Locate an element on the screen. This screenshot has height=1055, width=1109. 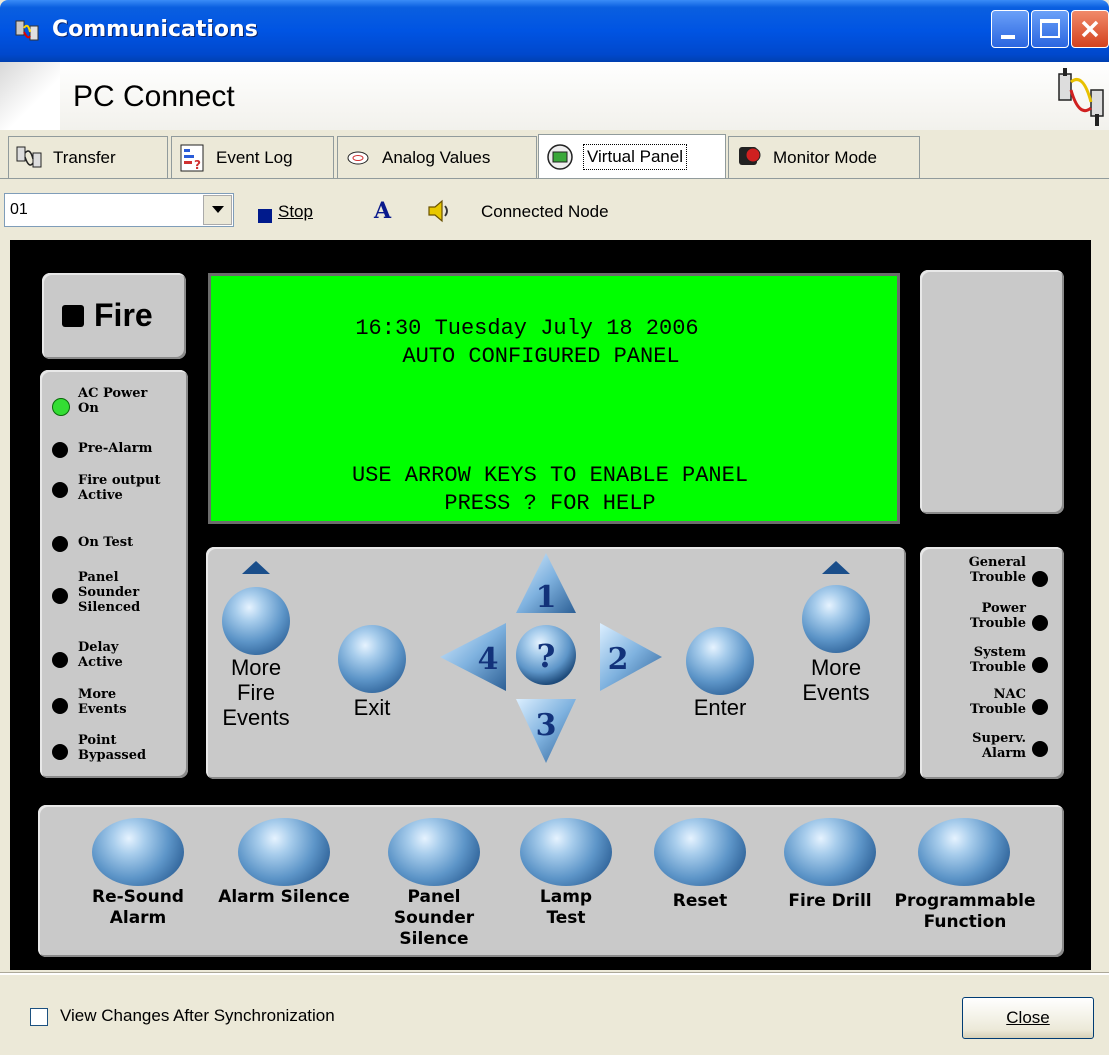
monitor-mode-icon is located at coordinates (750, 158).